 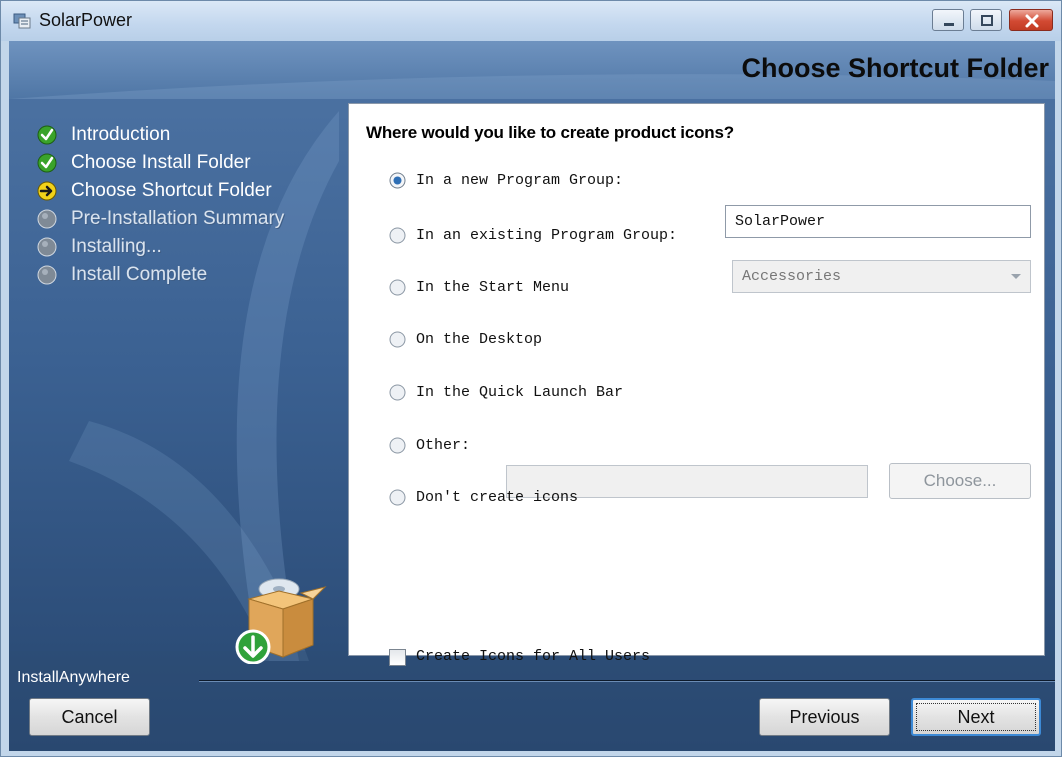 What do you see at coordinates (281, 621) in the screenshot?
I see `install-box-illustration` at bounding box center [281, 621].